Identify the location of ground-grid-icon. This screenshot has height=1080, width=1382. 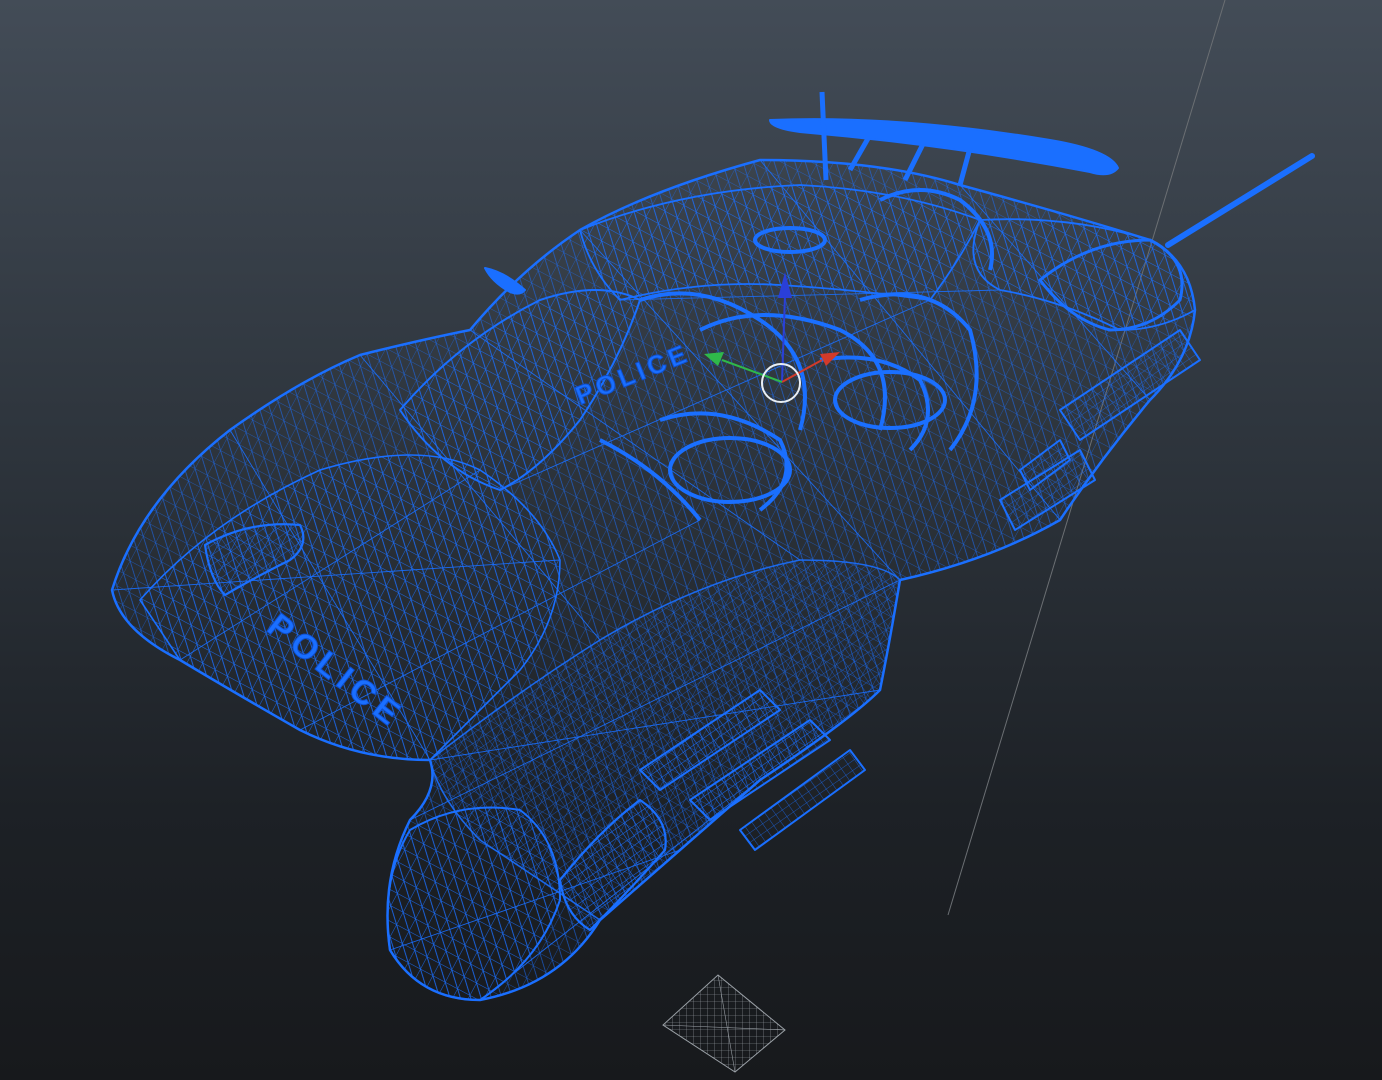
(724, 1023).